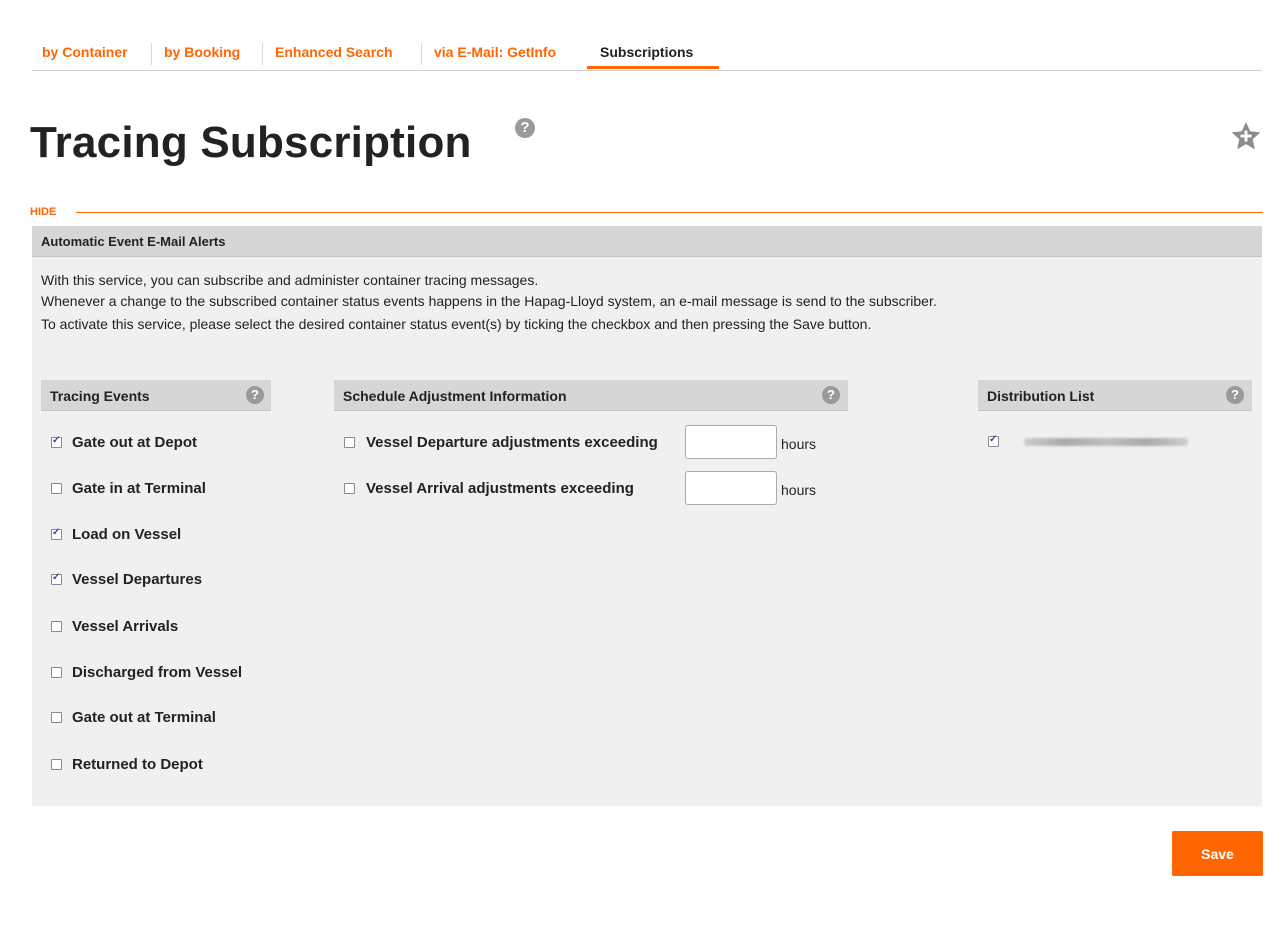 Image resolution: width=1280 pixels, height=925 pixels. What do you see at coordinates (653, 67) in the screenshot?
I see `active-tab-indicator` at bounding box center [653, 67].